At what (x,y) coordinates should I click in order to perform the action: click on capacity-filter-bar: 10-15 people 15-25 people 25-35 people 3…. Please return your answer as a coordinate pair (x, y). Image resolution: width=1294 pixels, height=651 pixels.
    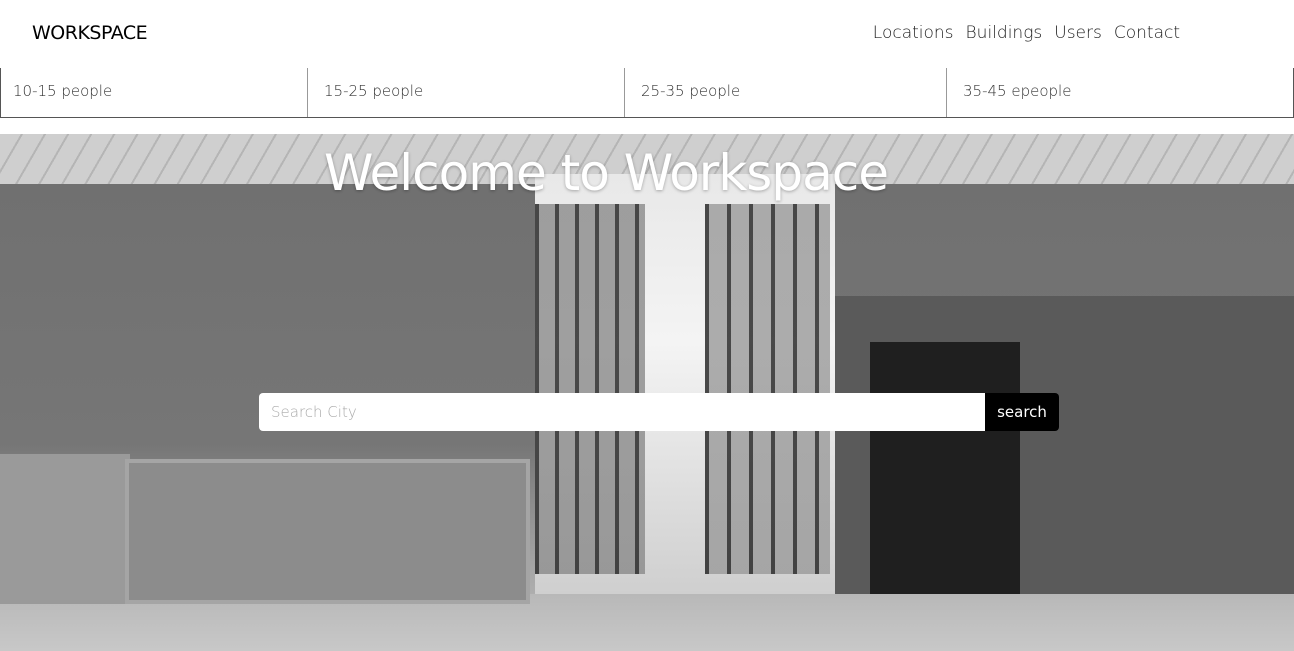
    Looking at the image, I should click on (647, 93).